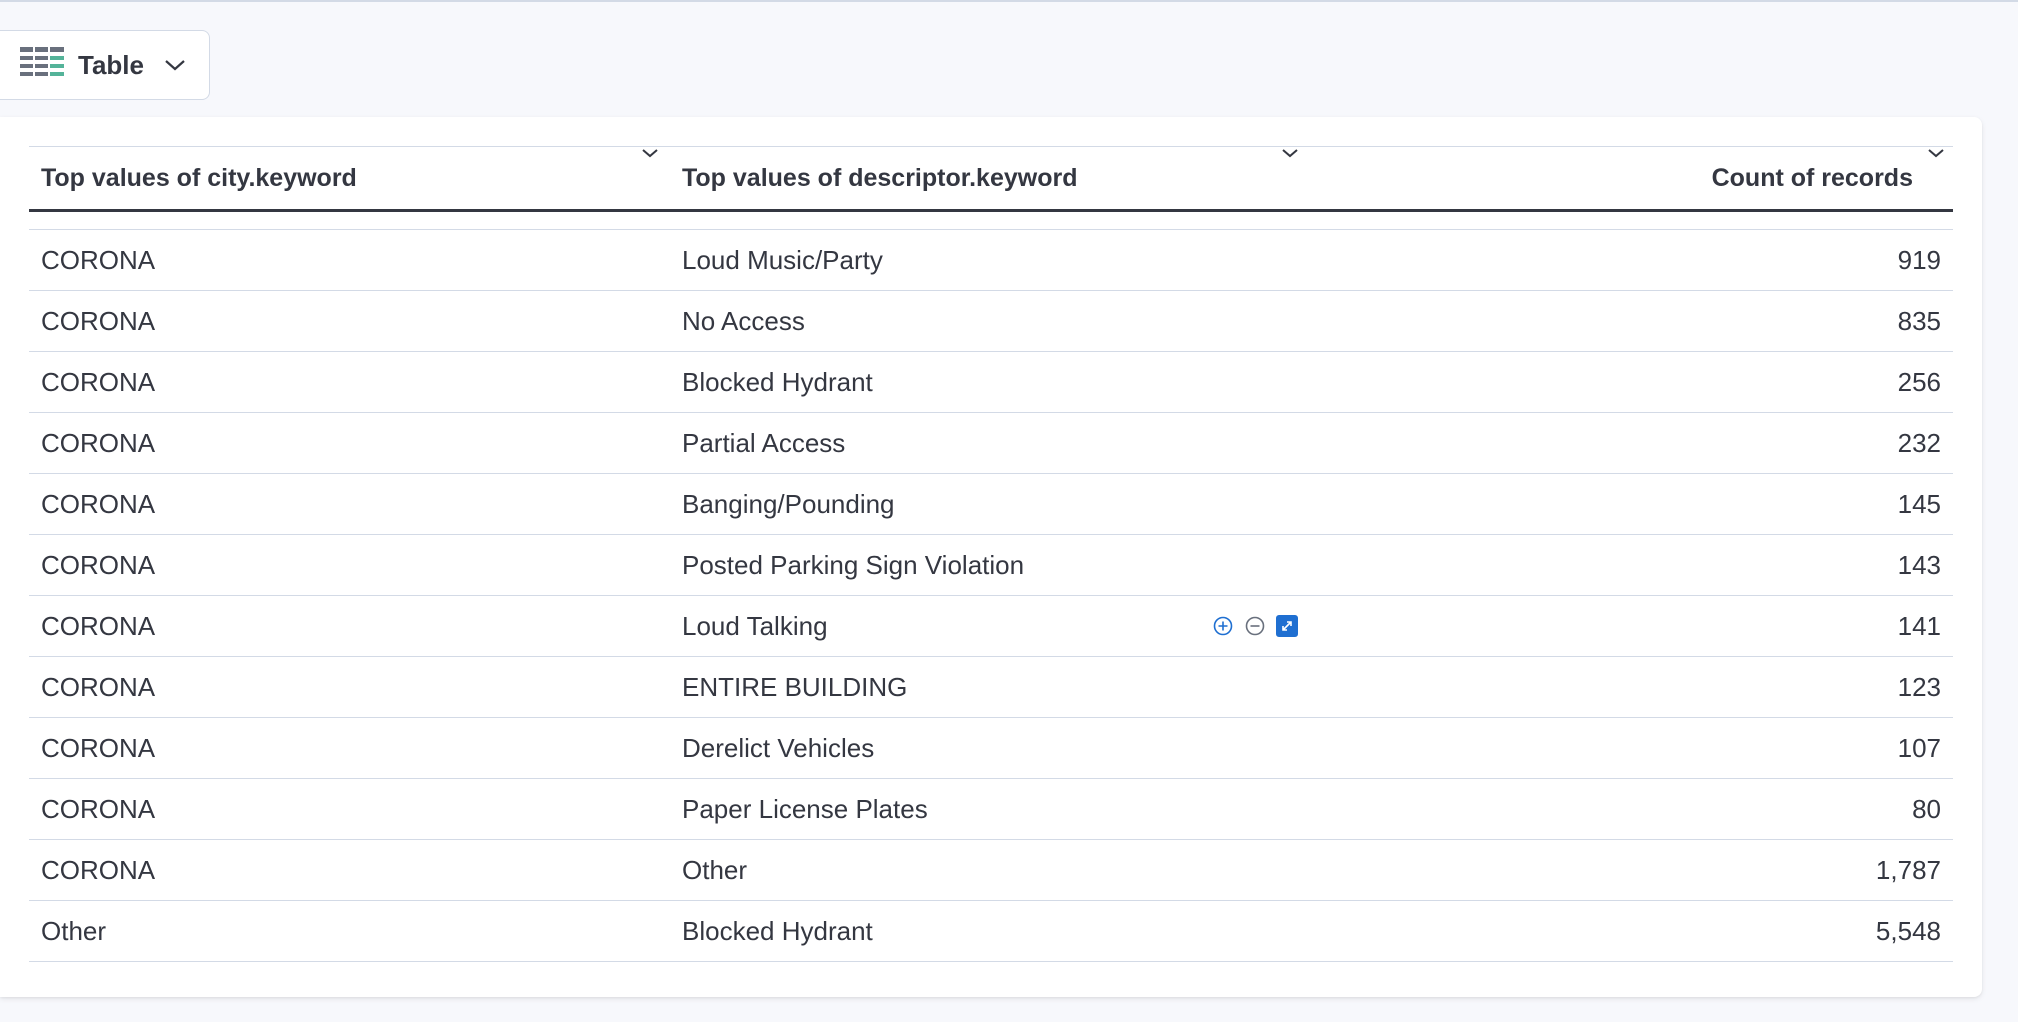 Image resolution: width=2018 pixels, height=1022 pixels. What do you see at coordinates (1791, 626) in the screenshot?
I see `cell-count: 141` at bounding box center [1791, 626].